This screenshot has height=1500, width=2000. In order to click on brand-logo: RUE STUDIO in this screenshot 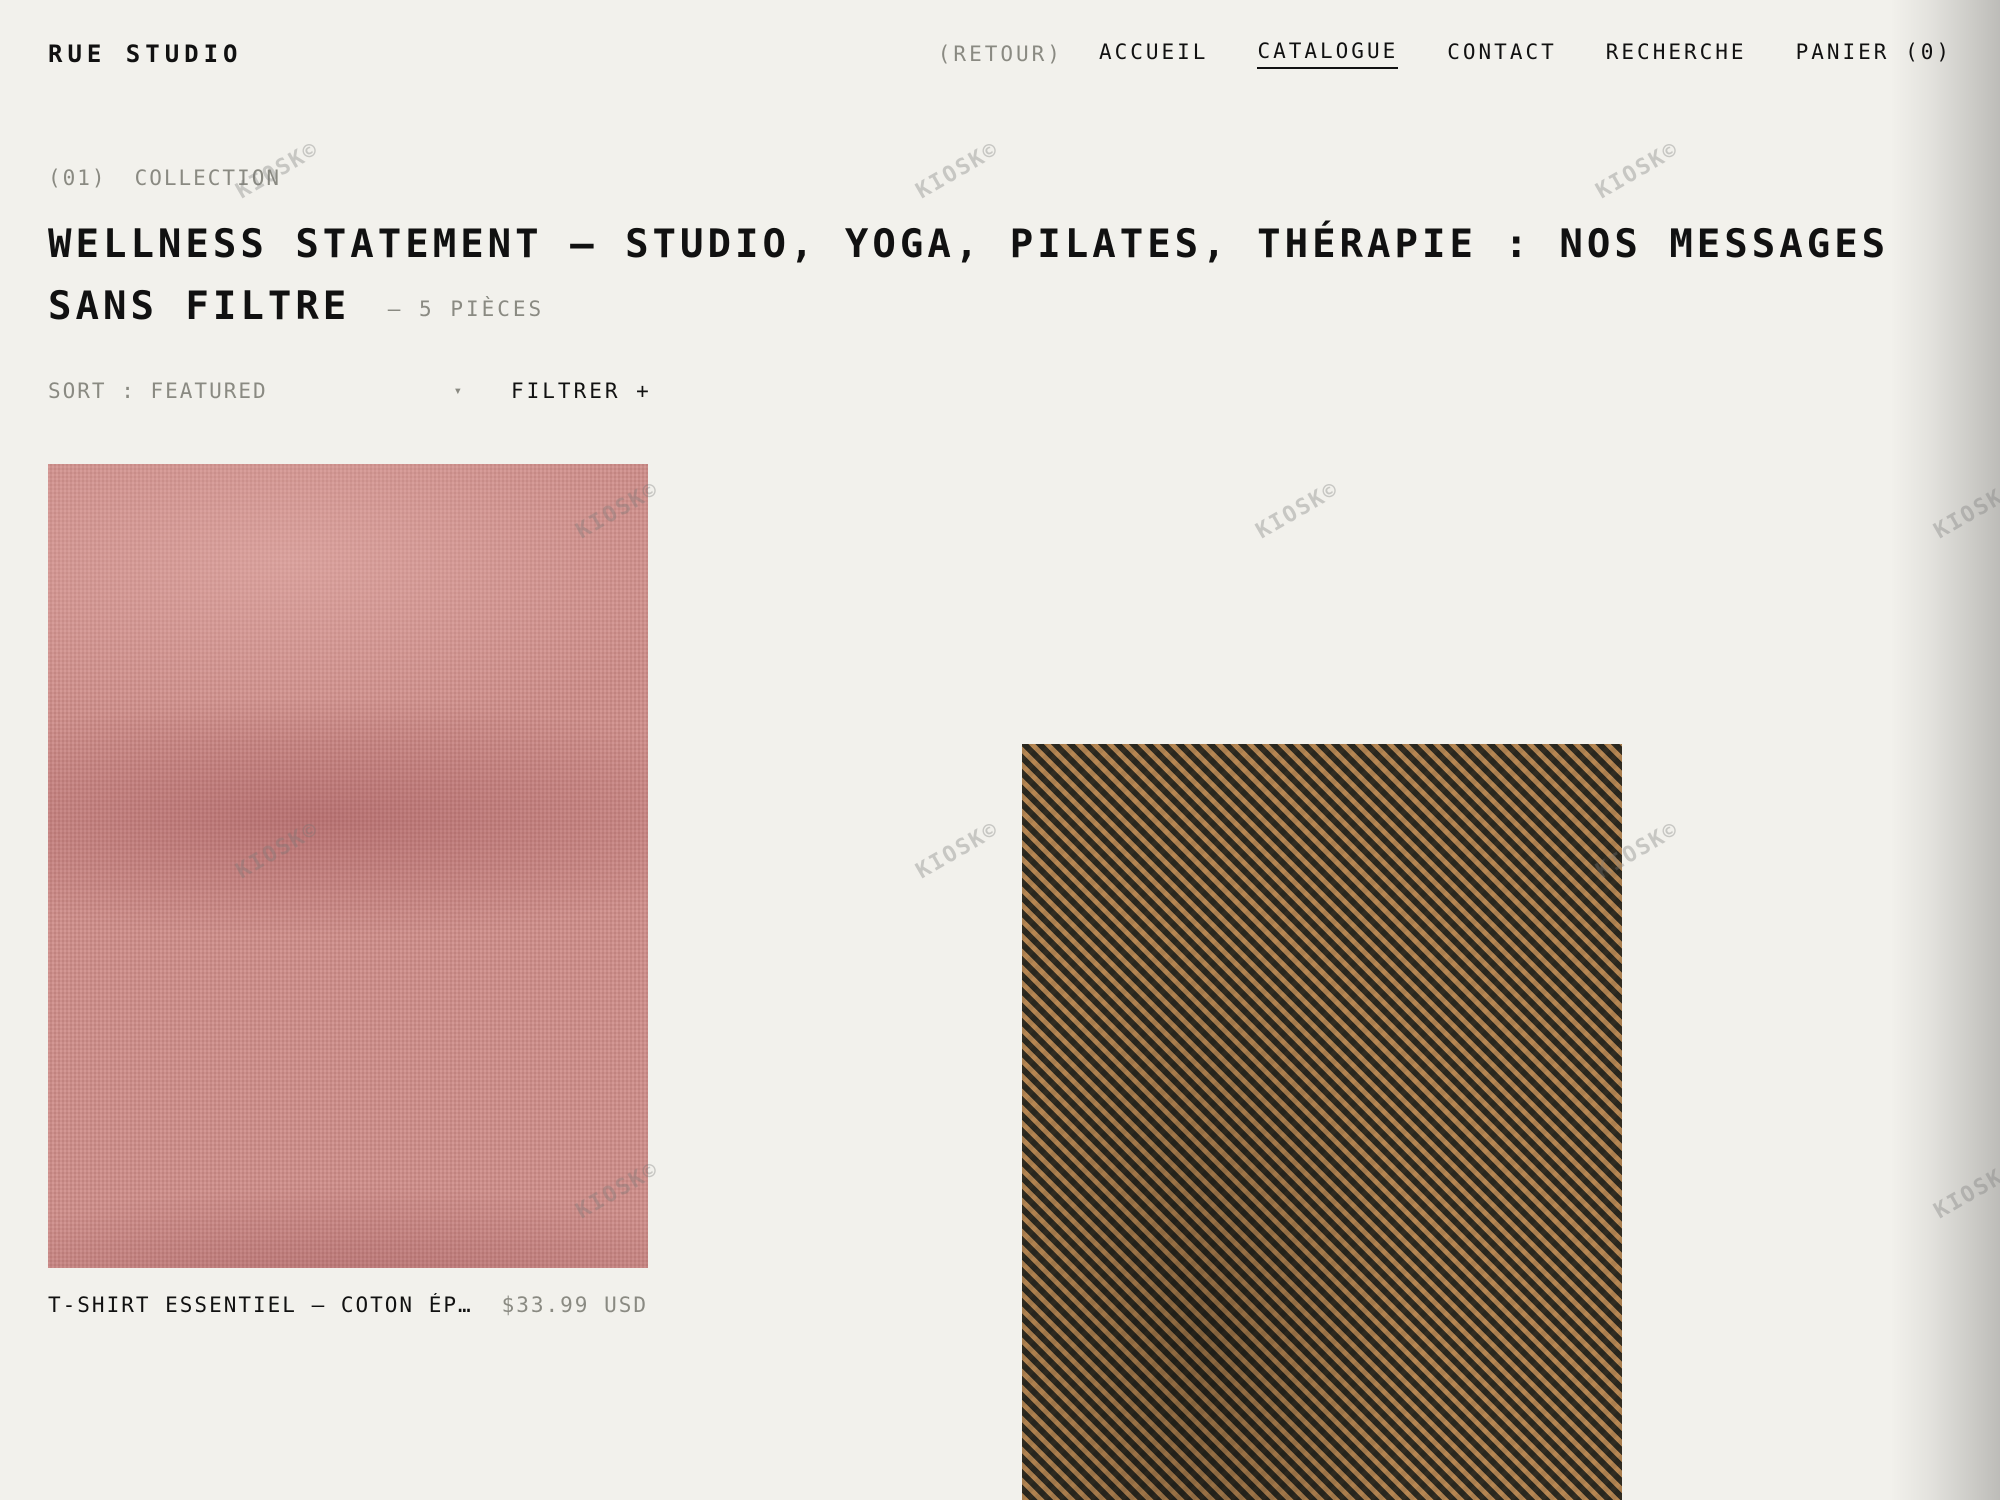, I will do `click(145, 54)`.